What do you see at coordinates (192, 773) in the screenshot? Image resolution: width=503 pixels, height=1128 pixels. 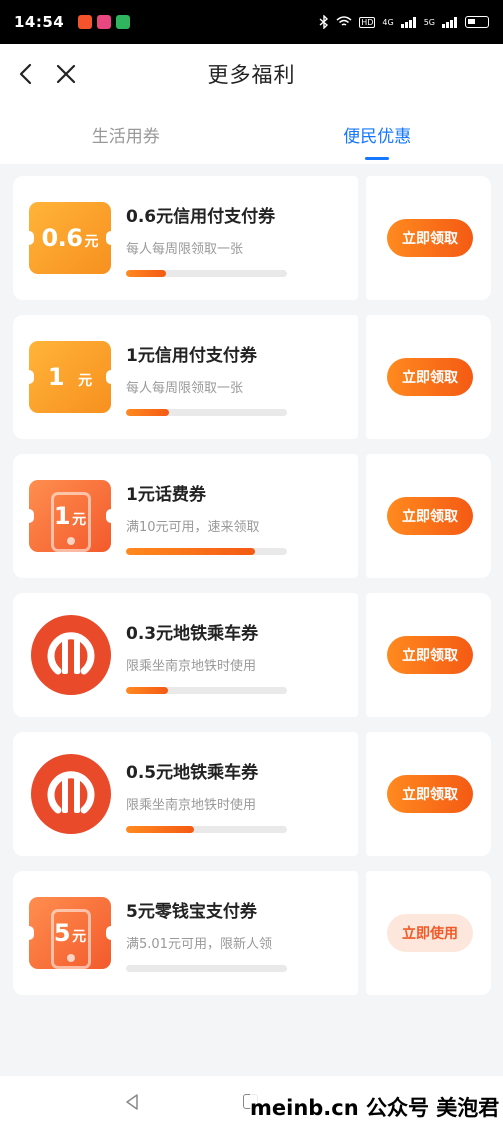 I see `coupon-title: 0.5元地铁乘车券` at bounding box center [192, 773].